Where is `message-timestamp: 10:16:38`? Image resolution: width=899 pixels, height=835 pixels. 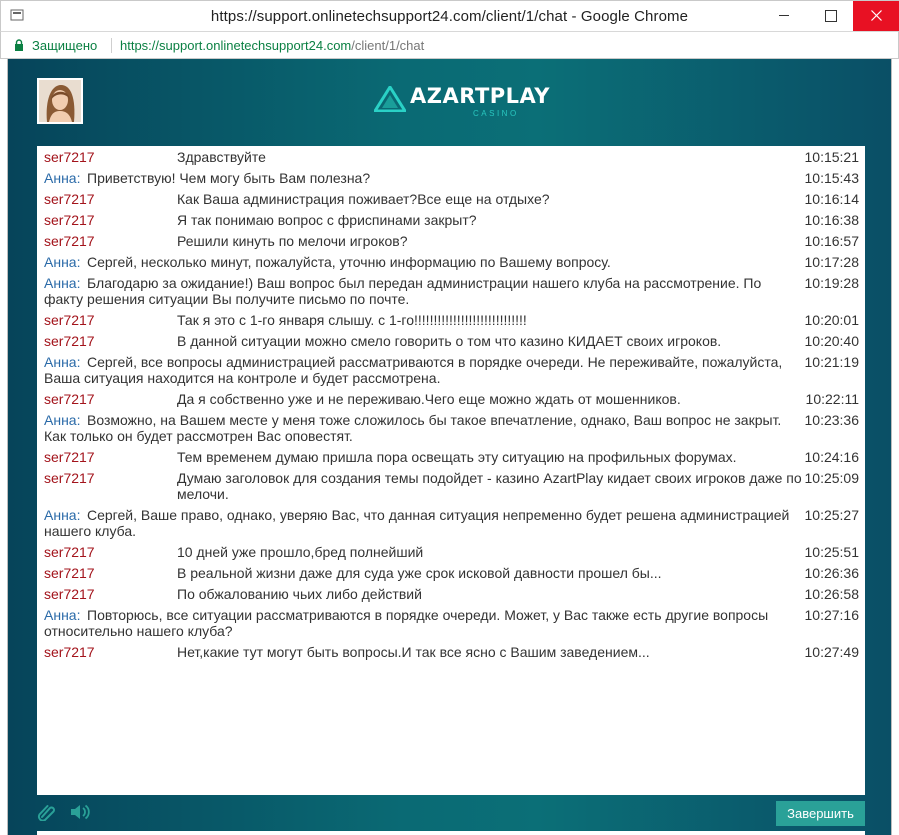
message-timestamp: 10:16:38 is located at coordinates (832, 220).